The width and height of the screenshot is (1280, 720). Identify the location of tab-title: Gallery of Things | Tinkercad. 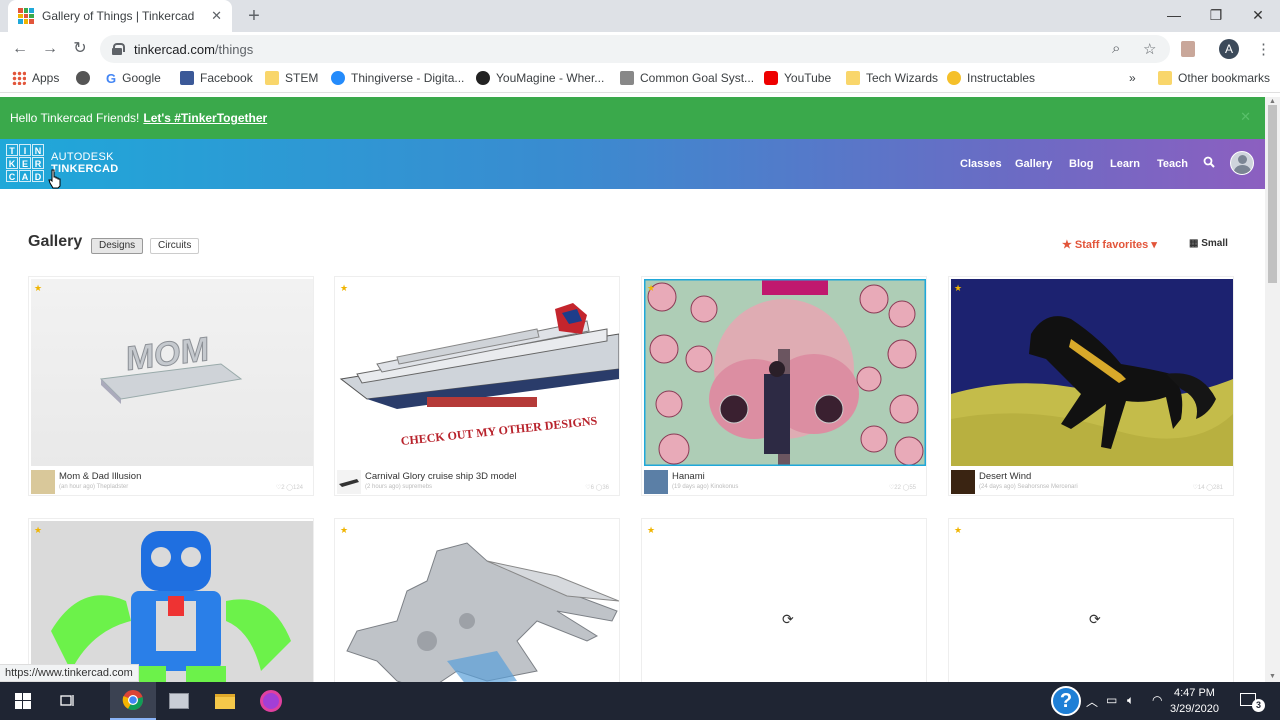
(118, 16).